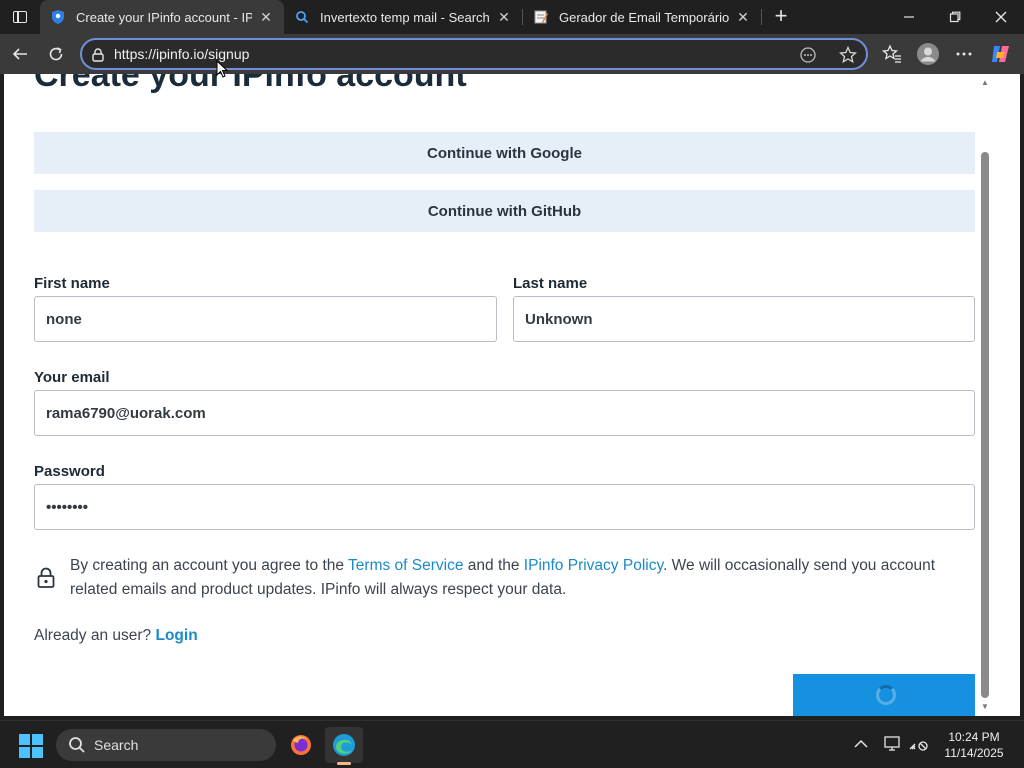 The height and width of the screenshot is (768, 1024). Describe the element at coordinates (504, 413) in the screenshot. I see `email-field: rama6790@uorak.com` at that location.